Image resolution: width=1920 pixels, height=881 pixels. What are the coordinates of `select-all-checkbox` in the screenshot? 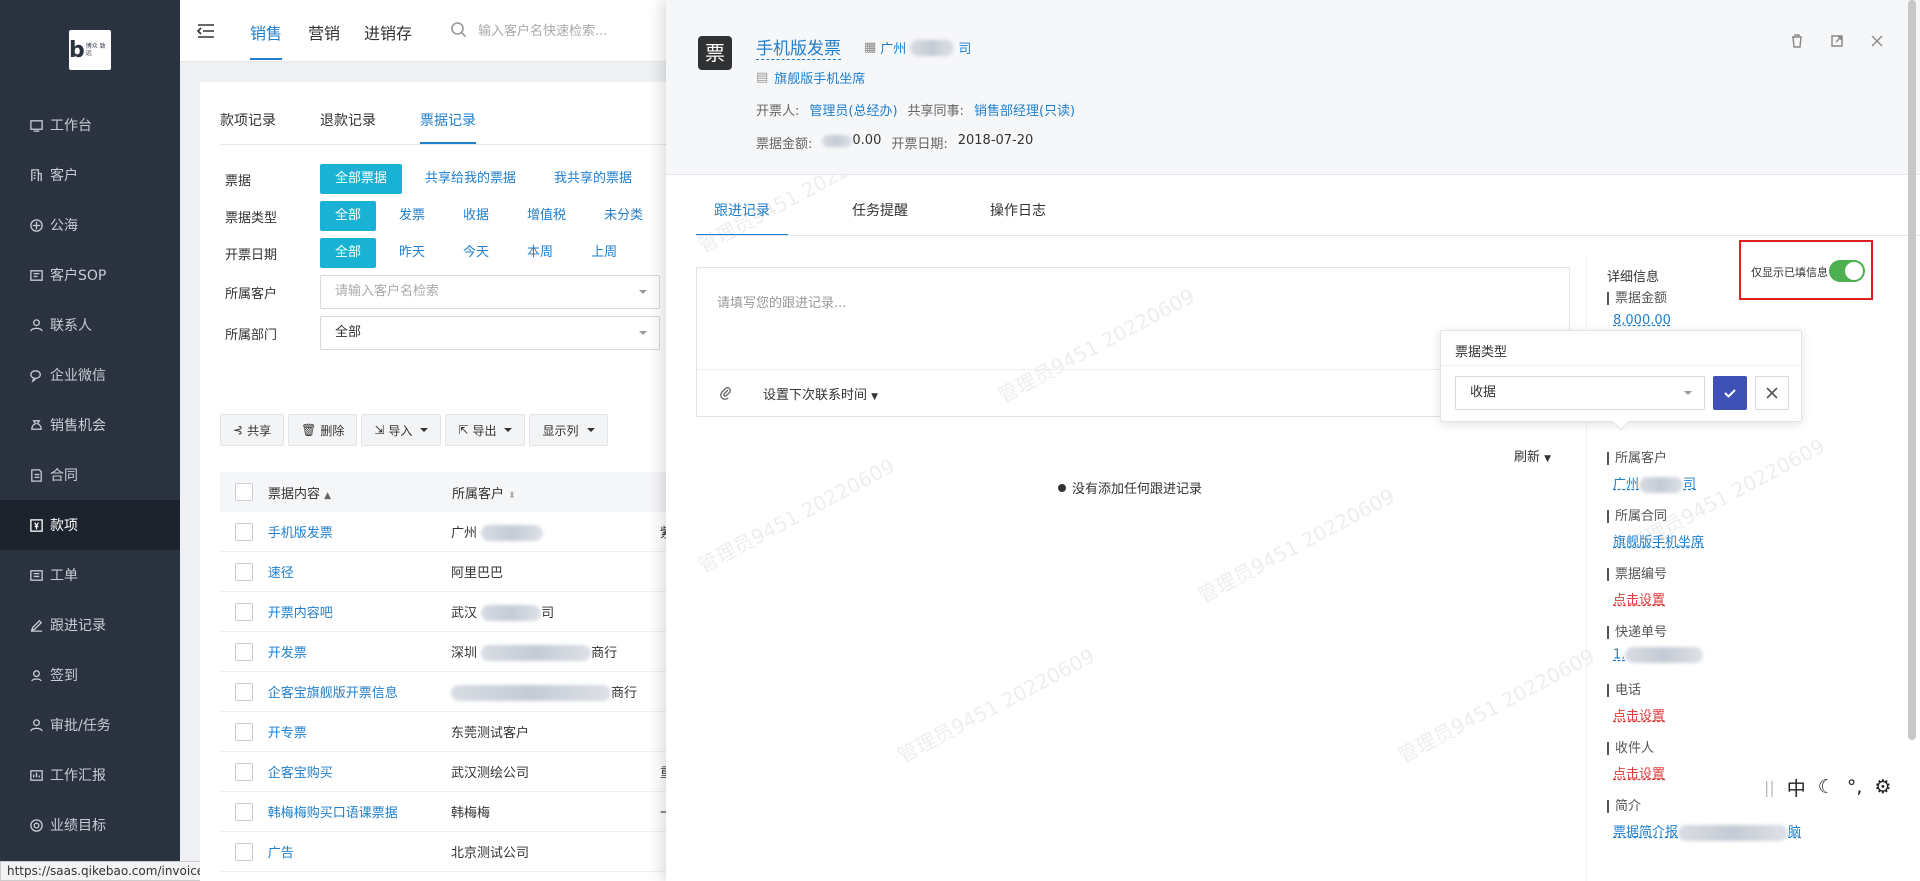 It's located at (244, 492).